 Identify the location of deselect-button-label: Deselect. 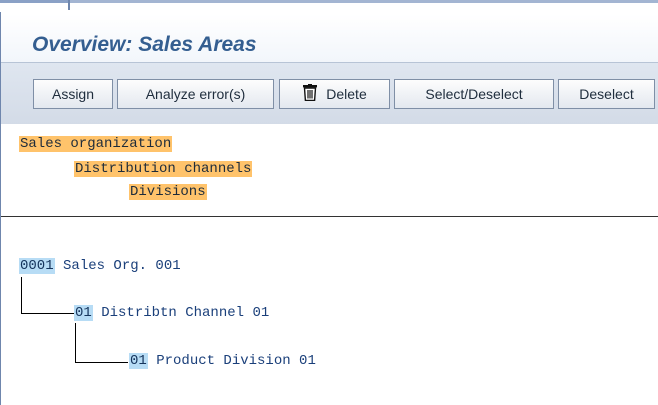
(606, 94).